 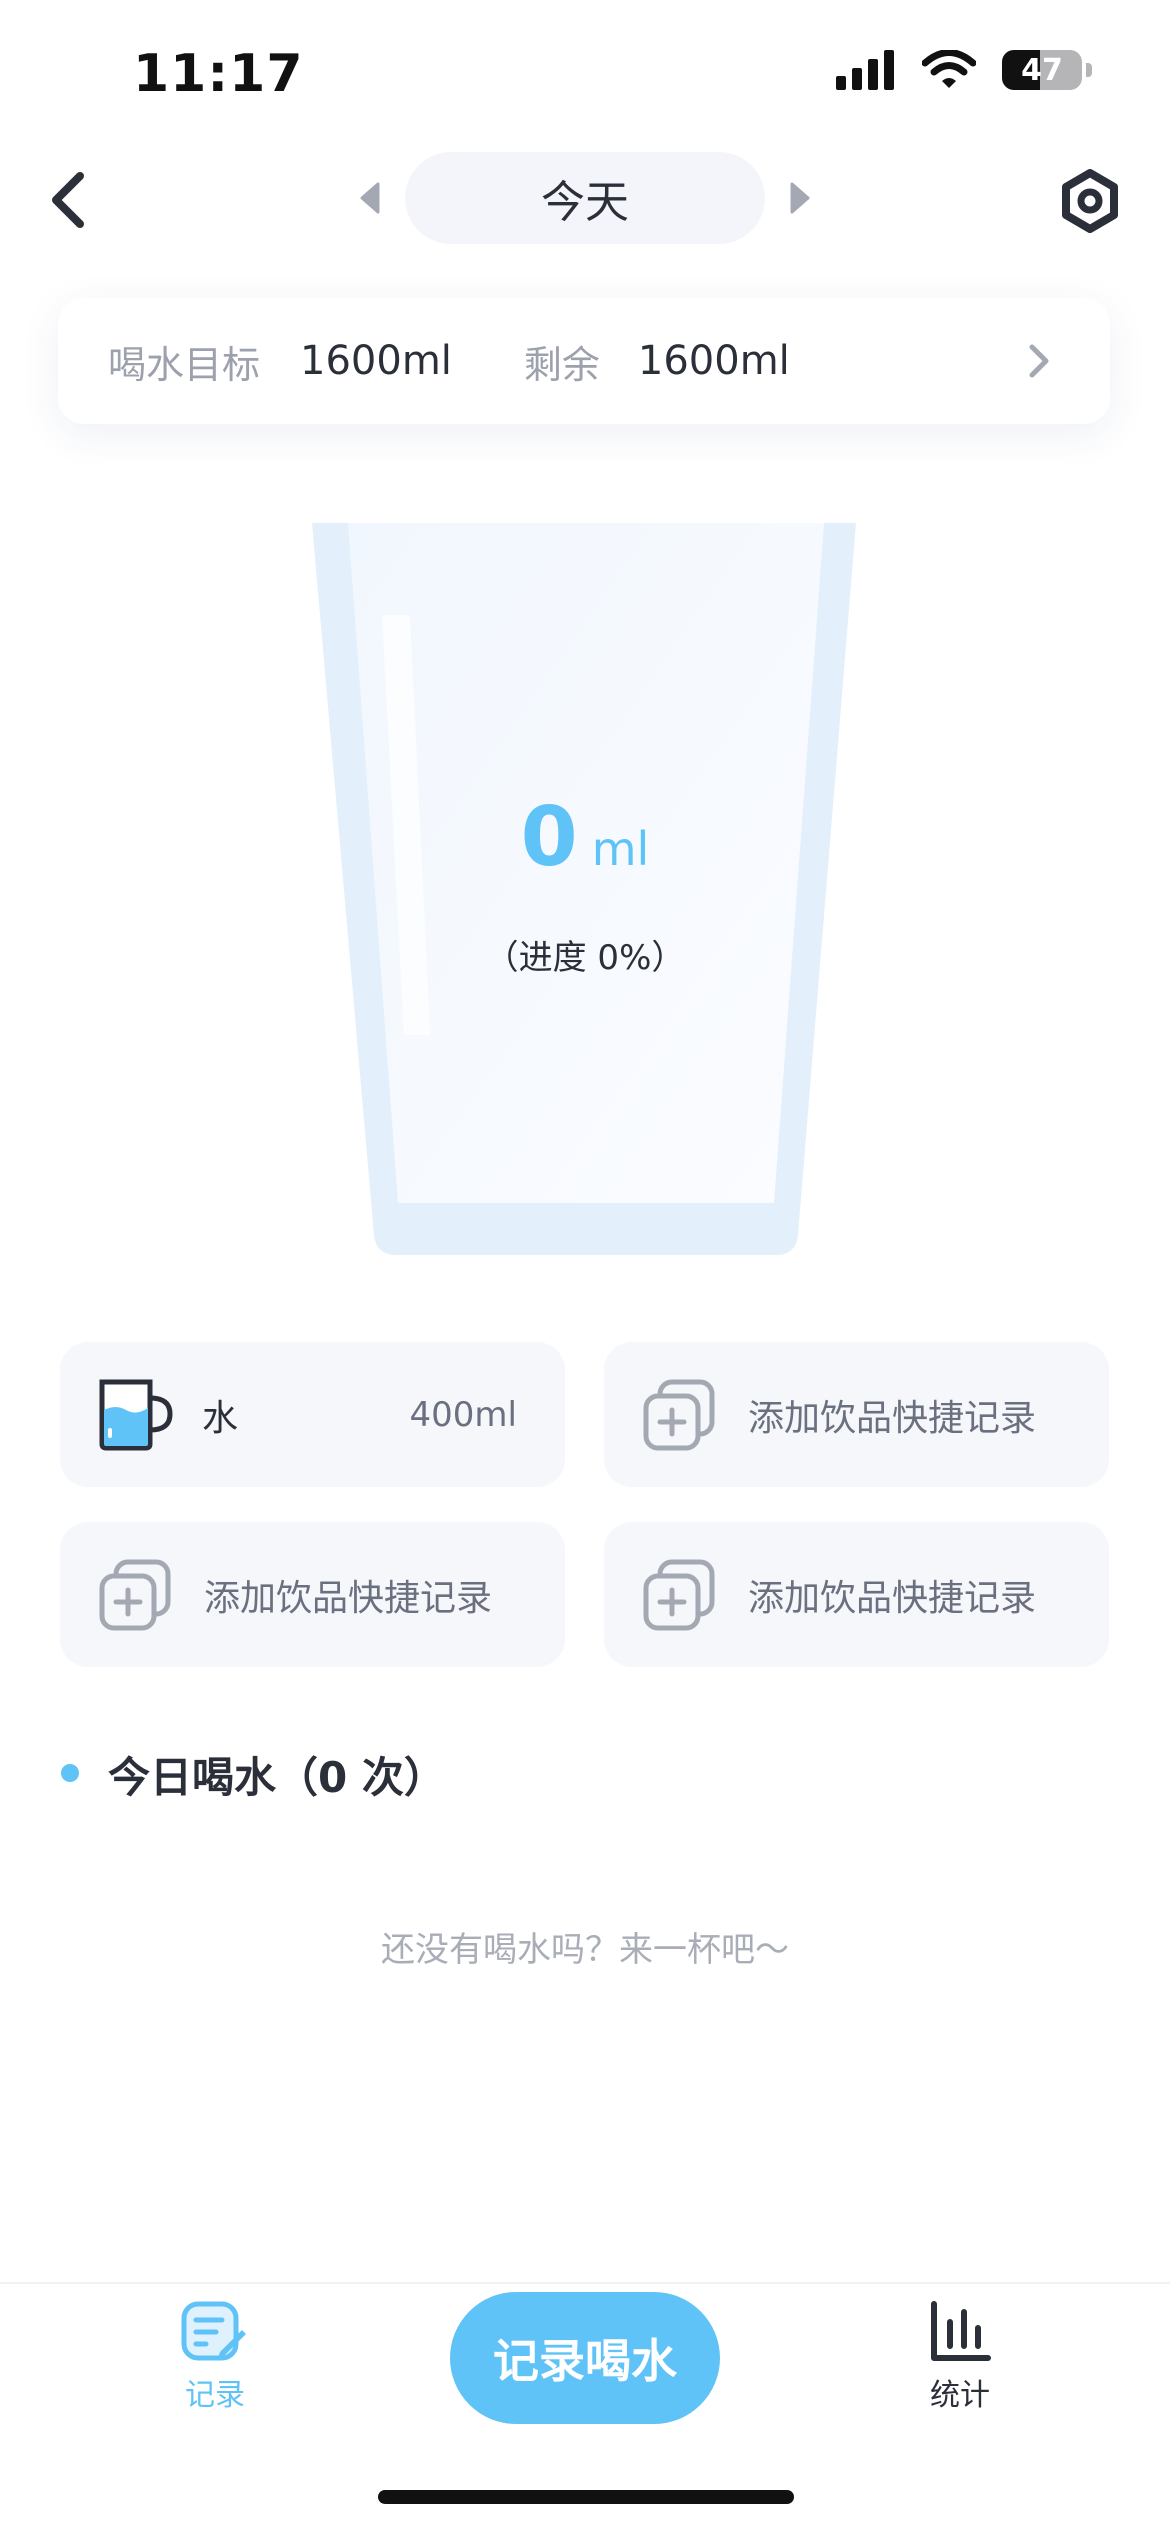 I want to click on status-icons: 47, so click(x=964, y=70).